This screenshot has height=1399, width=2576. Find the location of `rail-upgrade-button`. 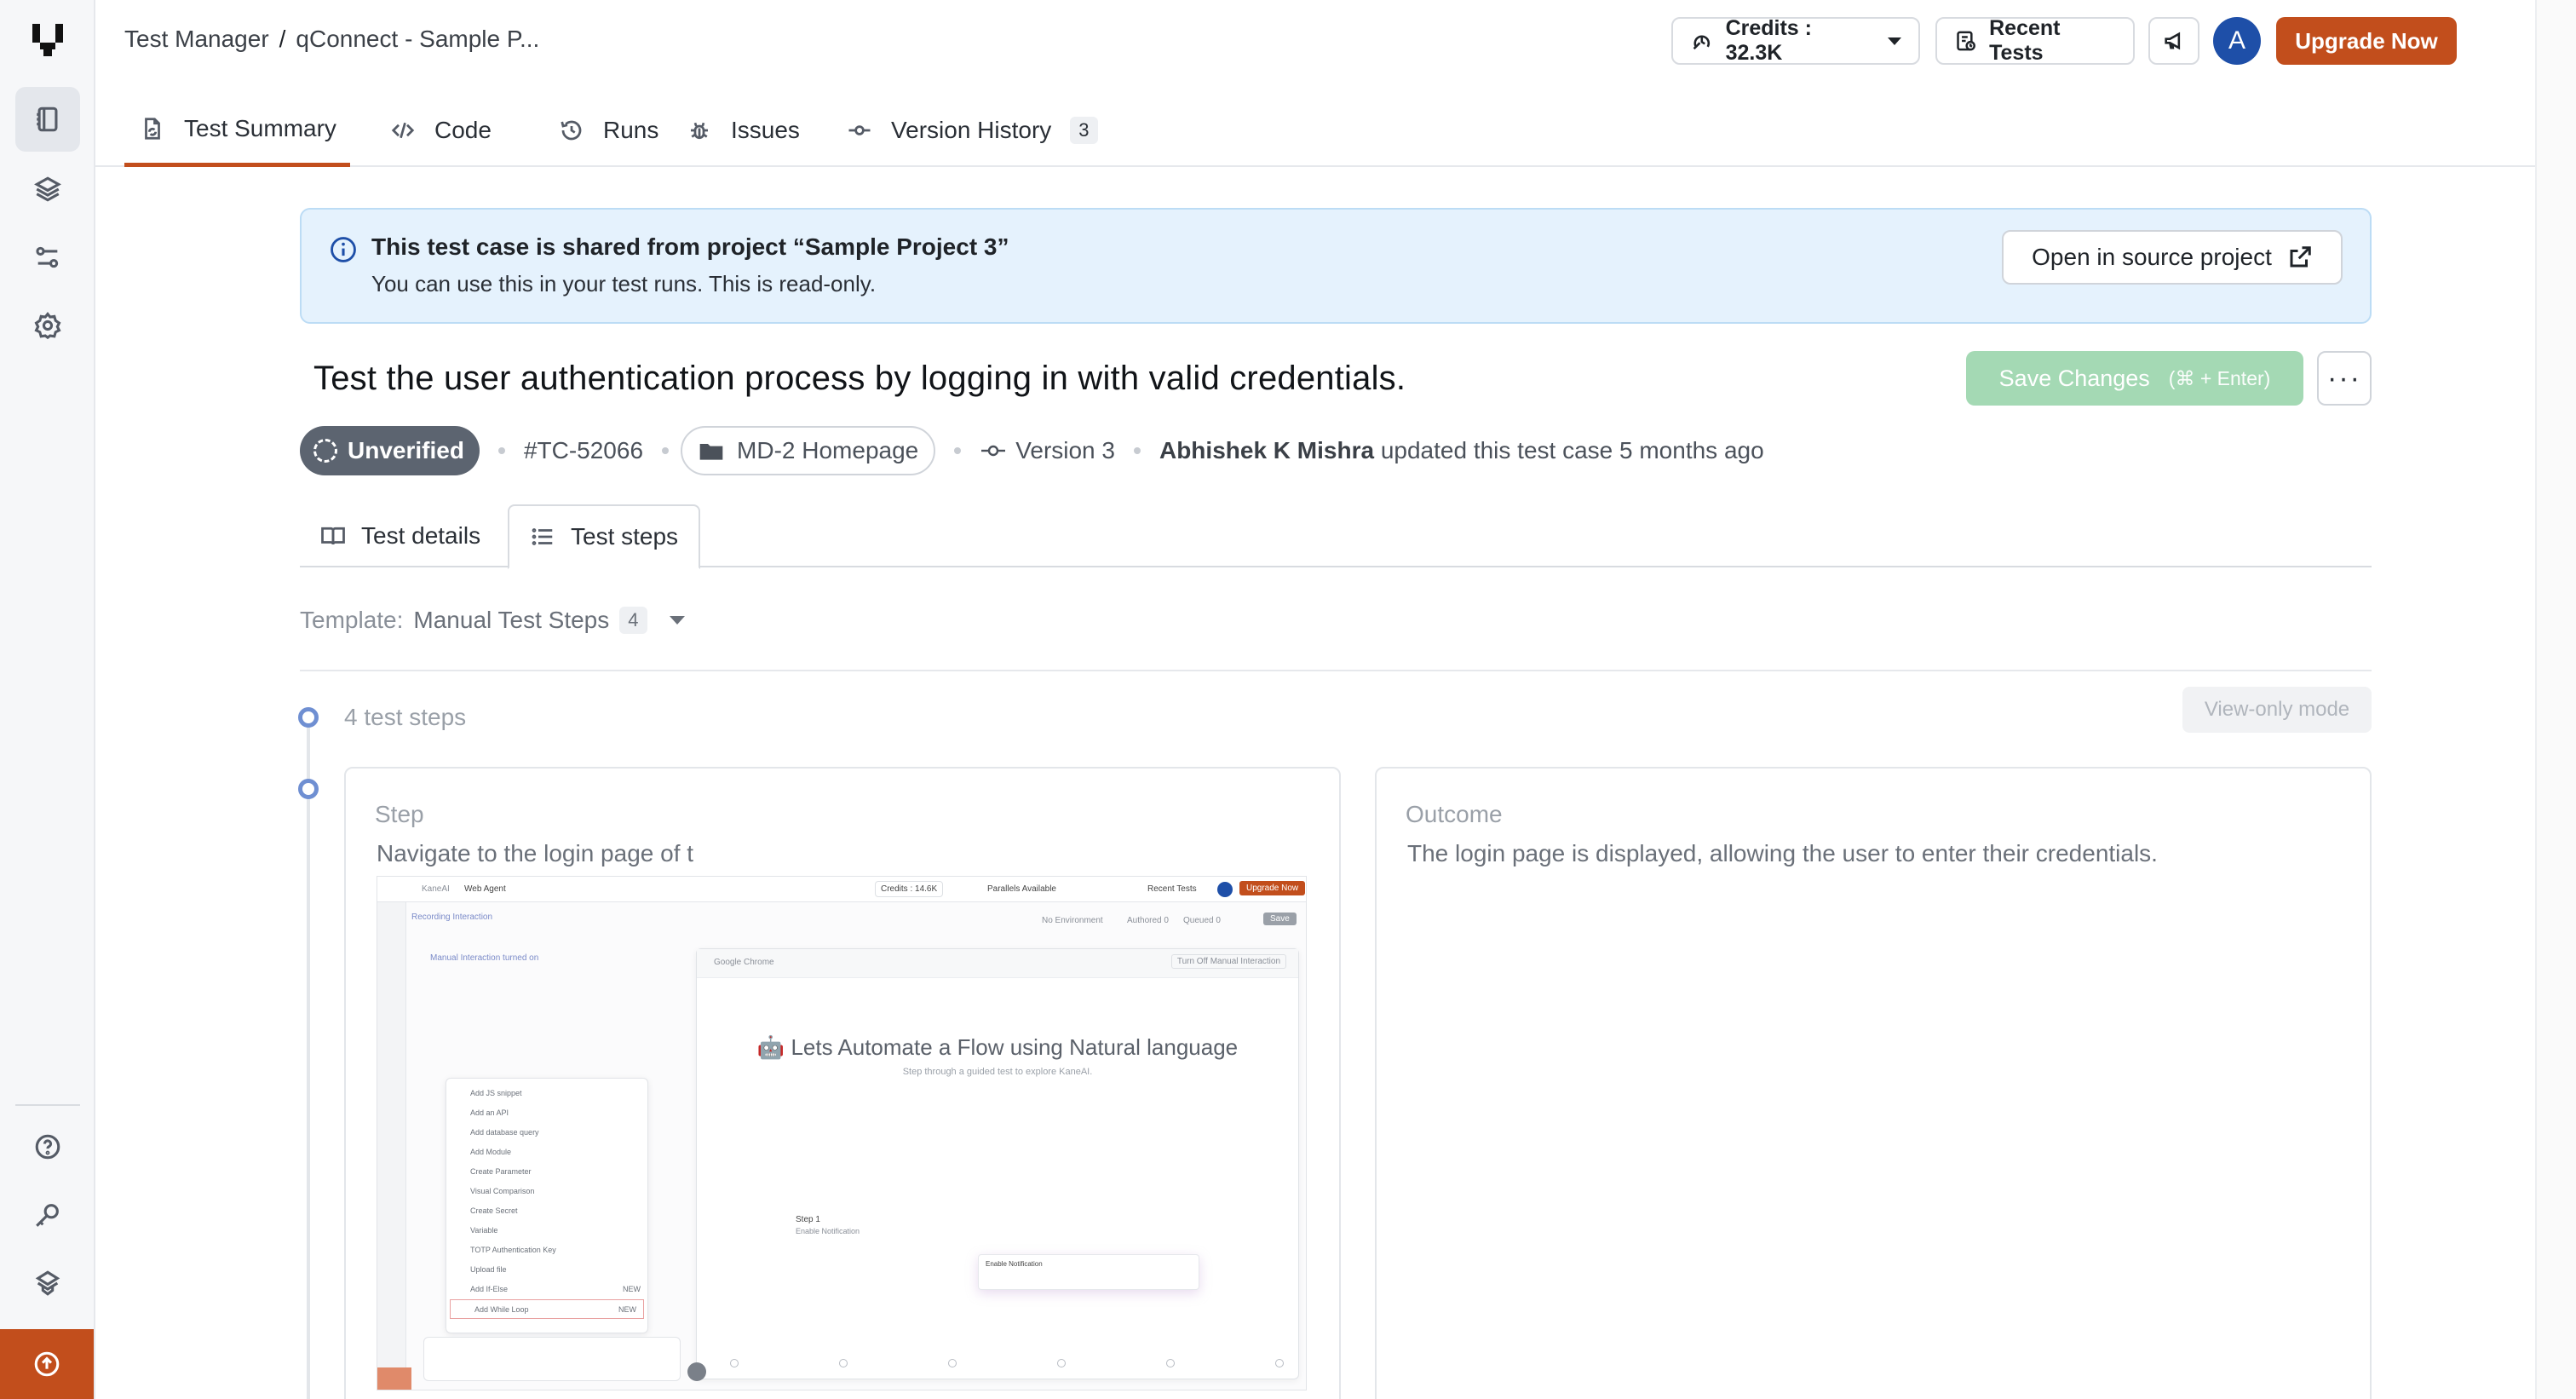

rail-upgrade-button is located at coordinates (47, 1364).